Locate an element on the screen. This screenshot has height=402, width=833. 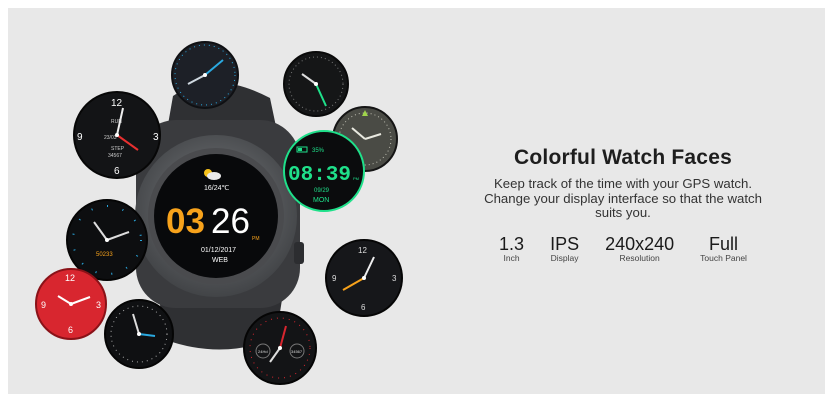
watch-face-steps: 50233 is located at coordinates (107, 240).